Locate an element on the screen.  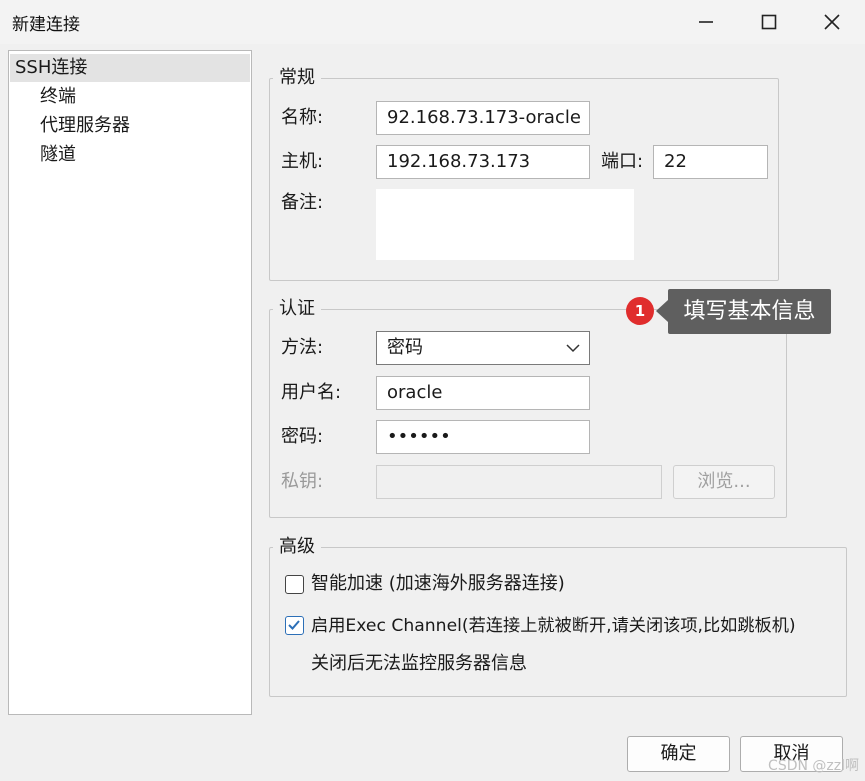
advanced-legend: 高级 is located at coordinates (297, 547).